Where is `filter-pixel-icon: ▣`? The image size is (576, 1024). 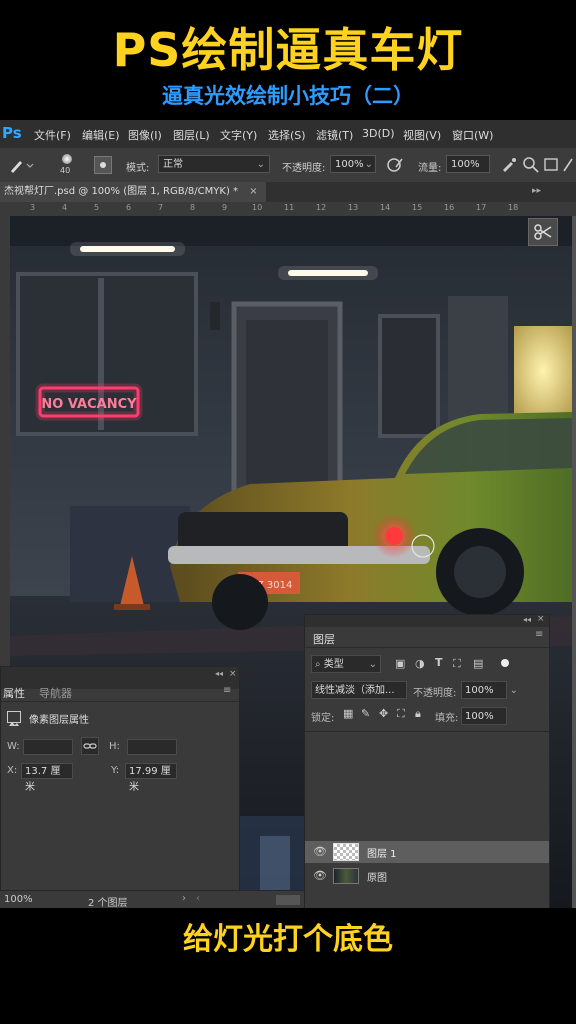
filter-pixel-icon: ▣ is located at coordinates (400, 663).